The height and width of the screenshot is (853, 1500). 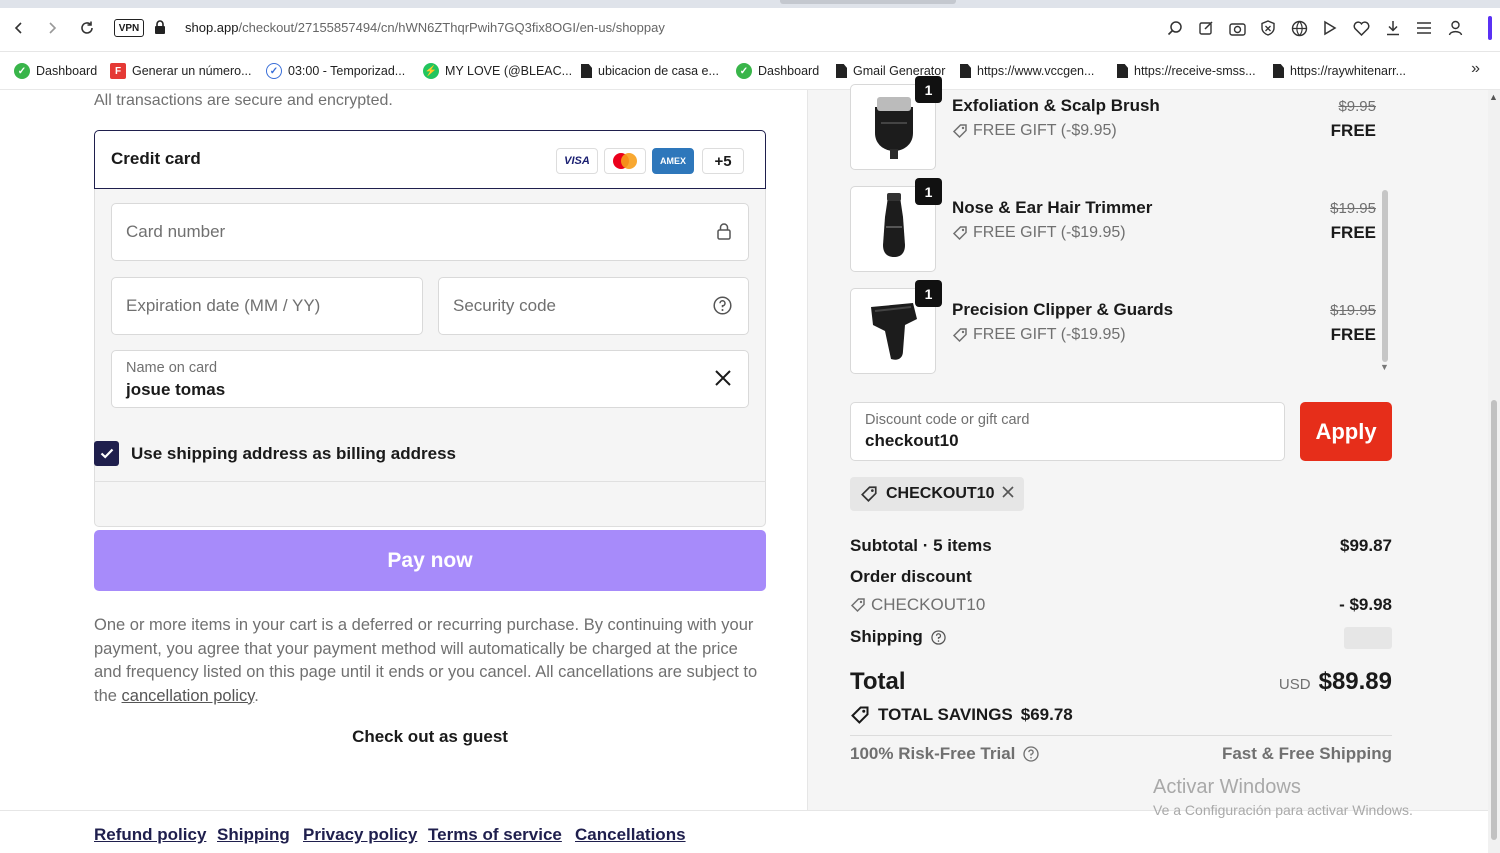 What do you see at coordinates (1475, 69) in the screenshot?
I see `chevron-right-icon: »` at bounding box center [1475, 69].